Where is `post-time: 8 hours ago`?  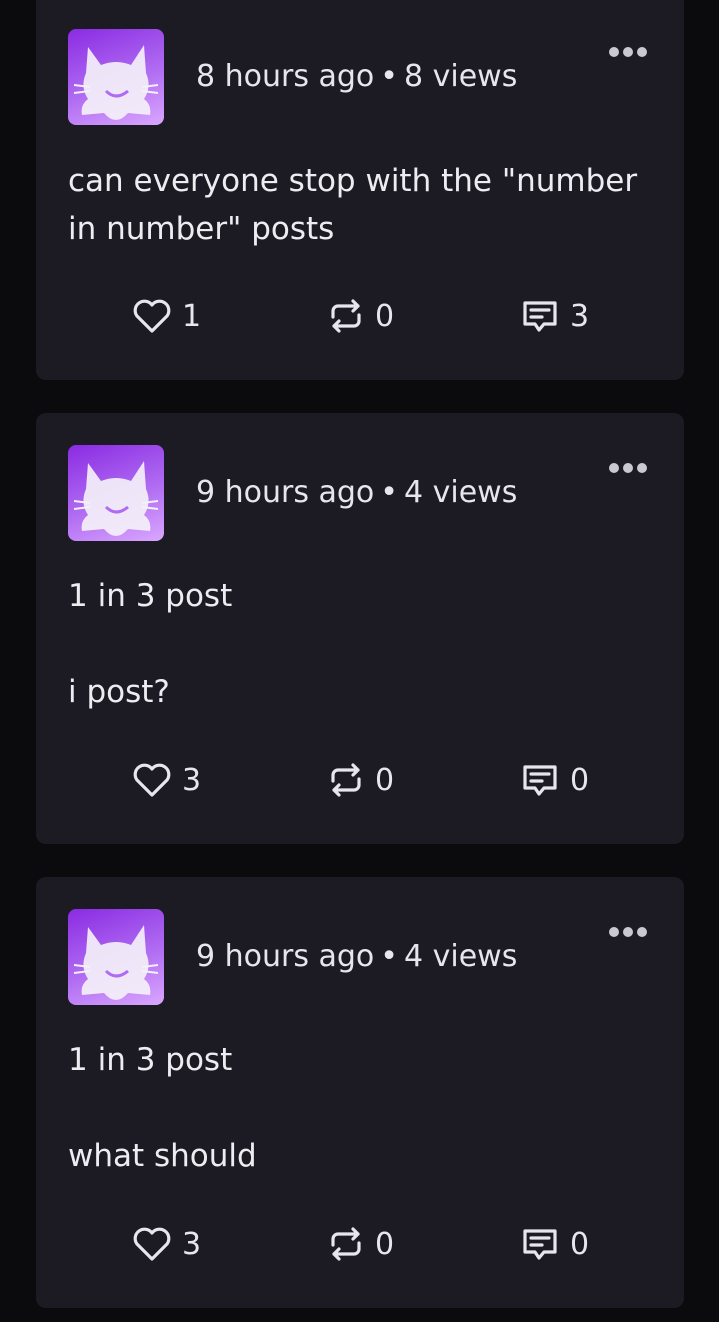
post-time: 8 hours ago is located at coordinates (285, 76).